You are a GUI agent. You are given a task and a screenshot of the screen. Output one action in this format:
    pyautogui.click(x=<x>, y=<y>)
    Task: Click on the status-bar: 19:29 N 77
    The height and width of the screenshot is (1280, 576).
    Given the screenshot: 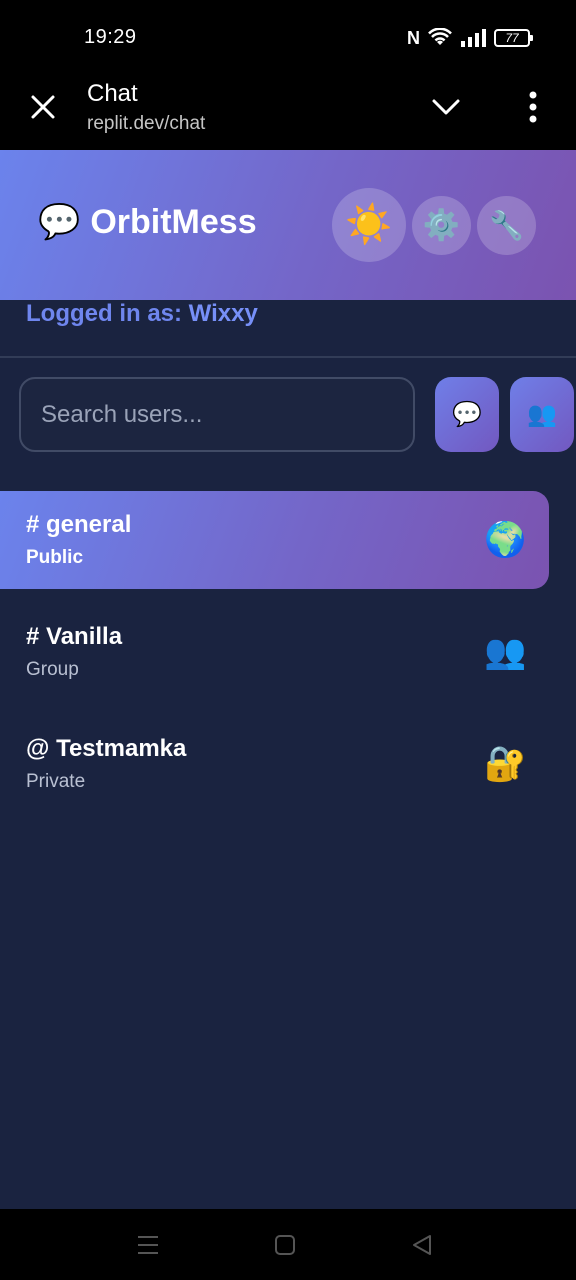 What is the action you would take?
    pyautogui.click(x=288, y=38)
    